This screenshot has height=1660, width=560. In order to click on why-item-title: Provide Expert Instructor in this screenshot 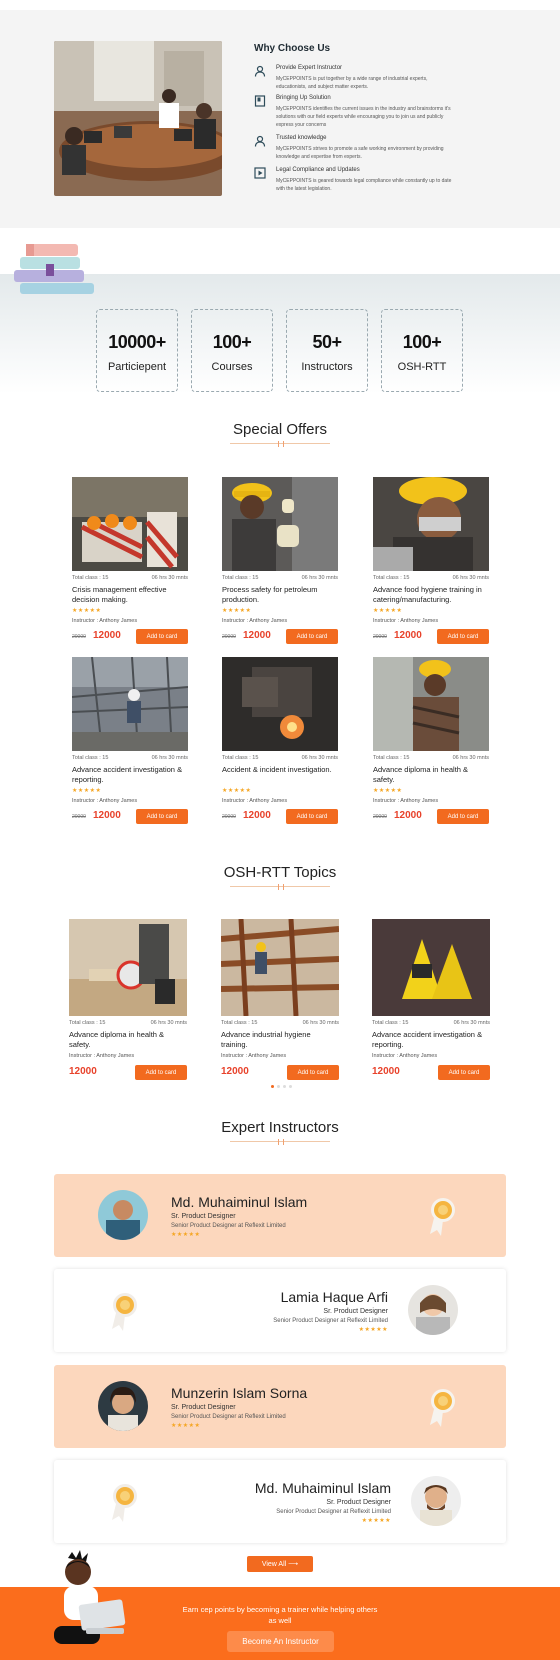, I will do `click(309, 68)`.